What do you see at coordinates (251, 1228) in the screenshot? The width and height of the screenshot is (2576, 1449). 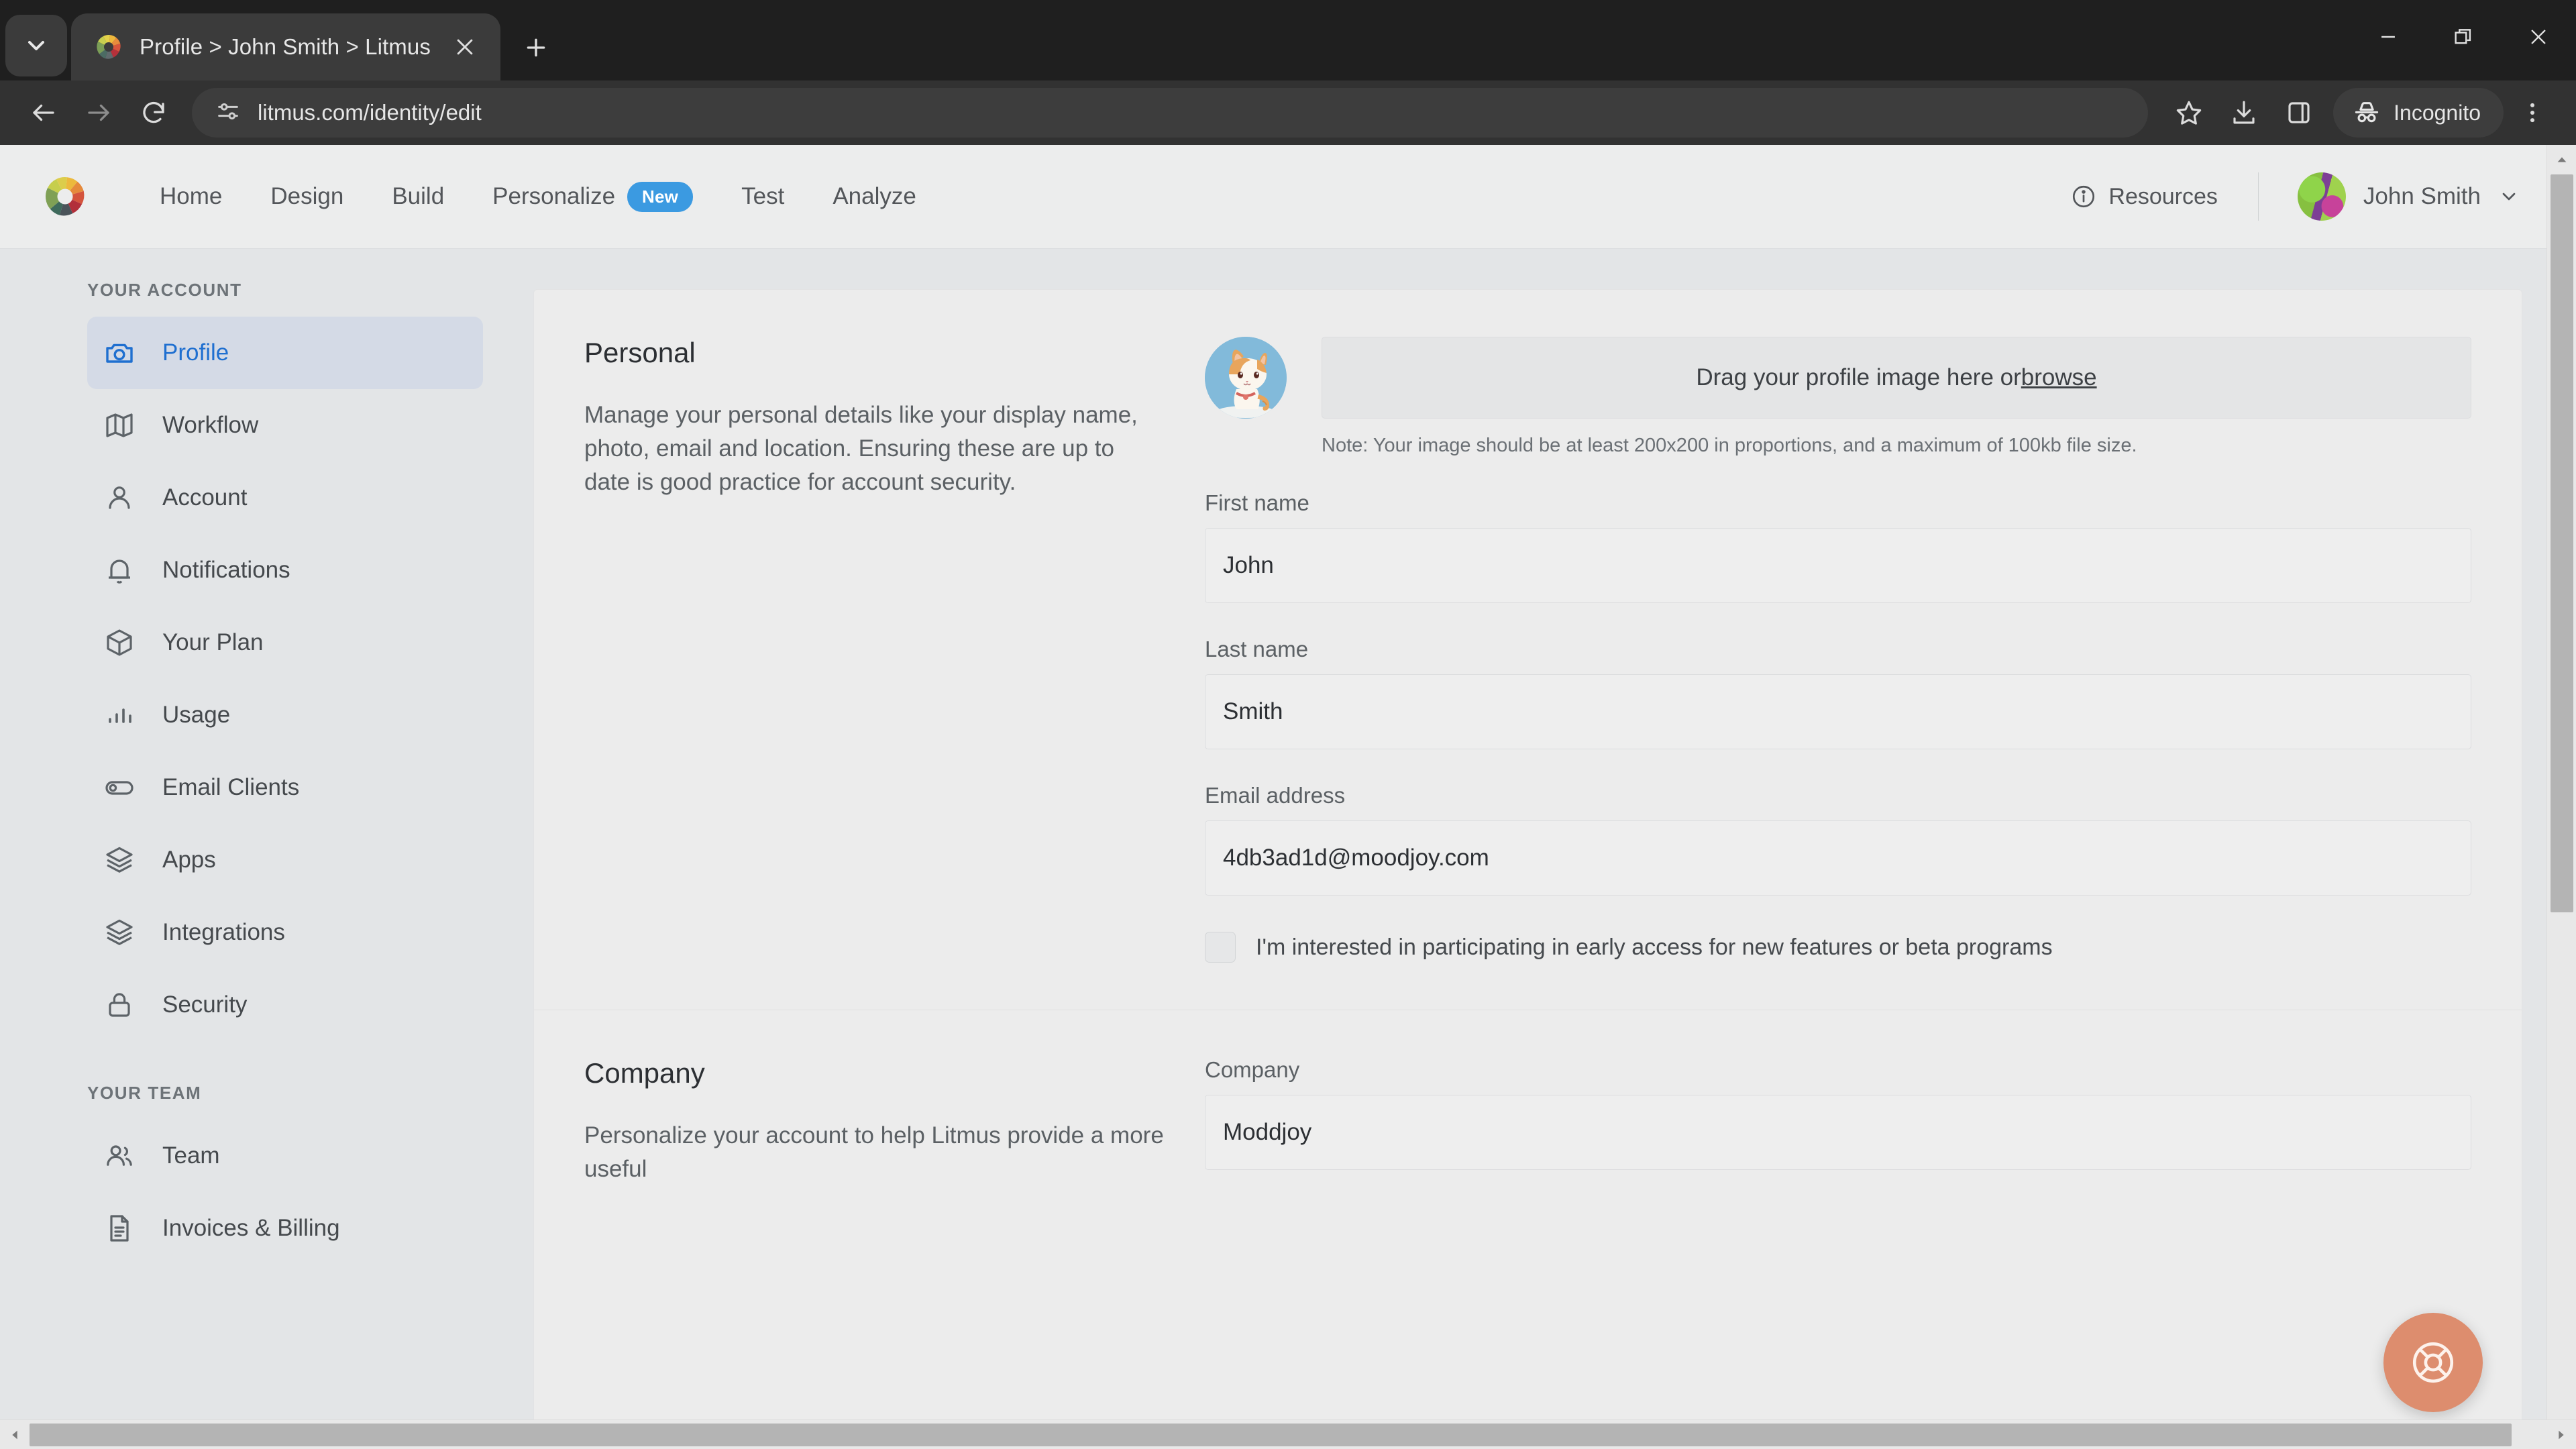 I see `sidebar-item-label: Invoices & Billing` at bounding box center [251, 1228].